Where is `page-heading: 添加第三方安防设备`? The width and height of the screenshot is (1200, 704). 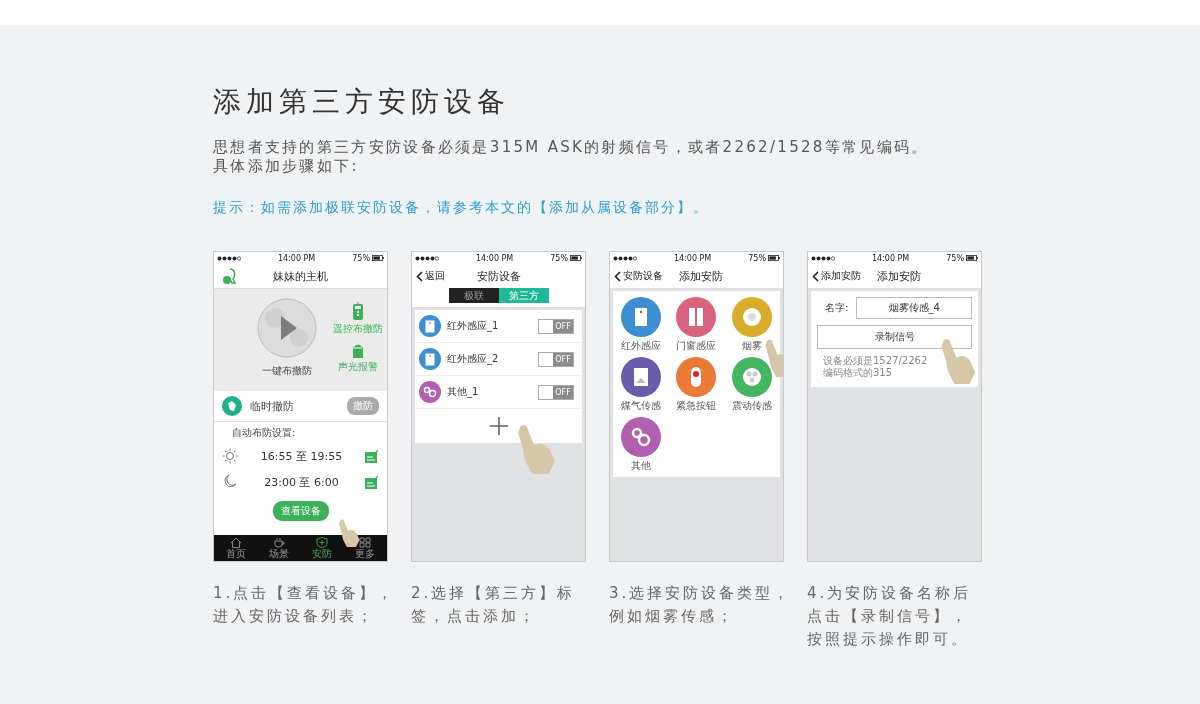 page-heading: 添加第三方安防设备 is located at coordinates (362, 102).